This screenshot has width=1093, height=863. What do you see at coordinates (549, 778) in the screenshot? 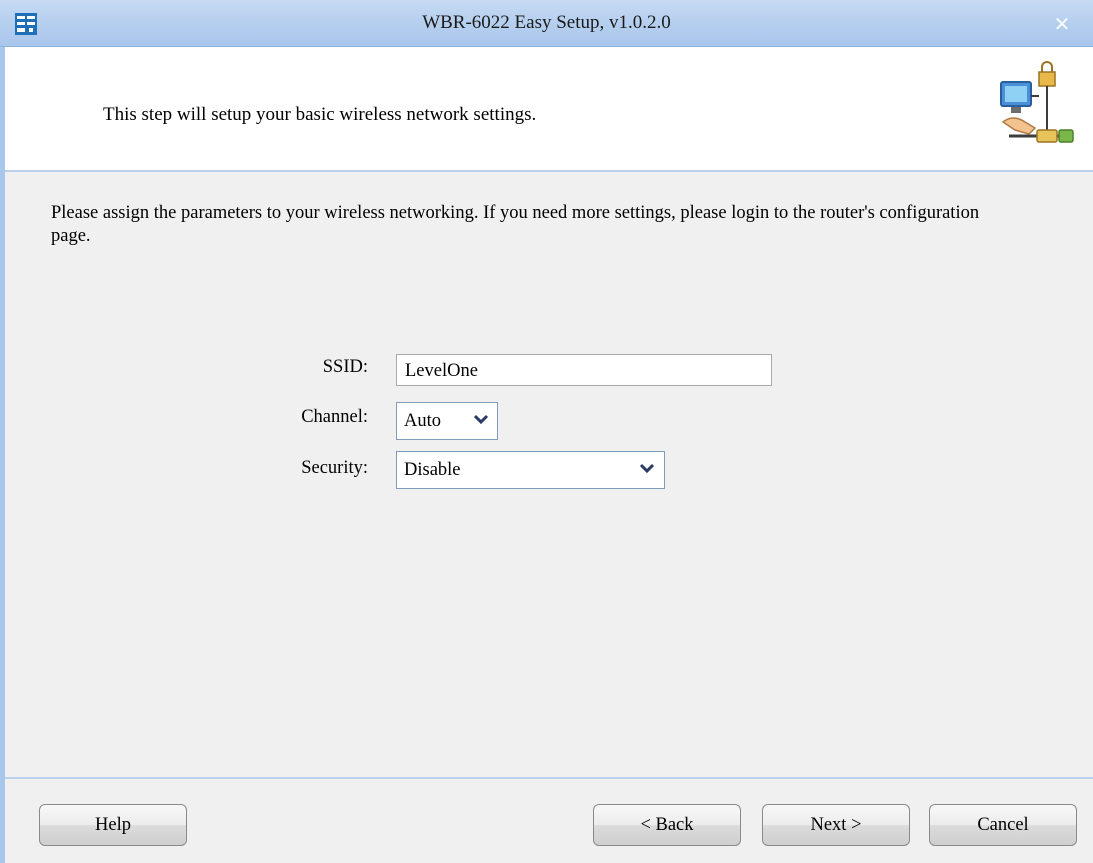
I see `footer-separator` at bounding box center [549, 778].